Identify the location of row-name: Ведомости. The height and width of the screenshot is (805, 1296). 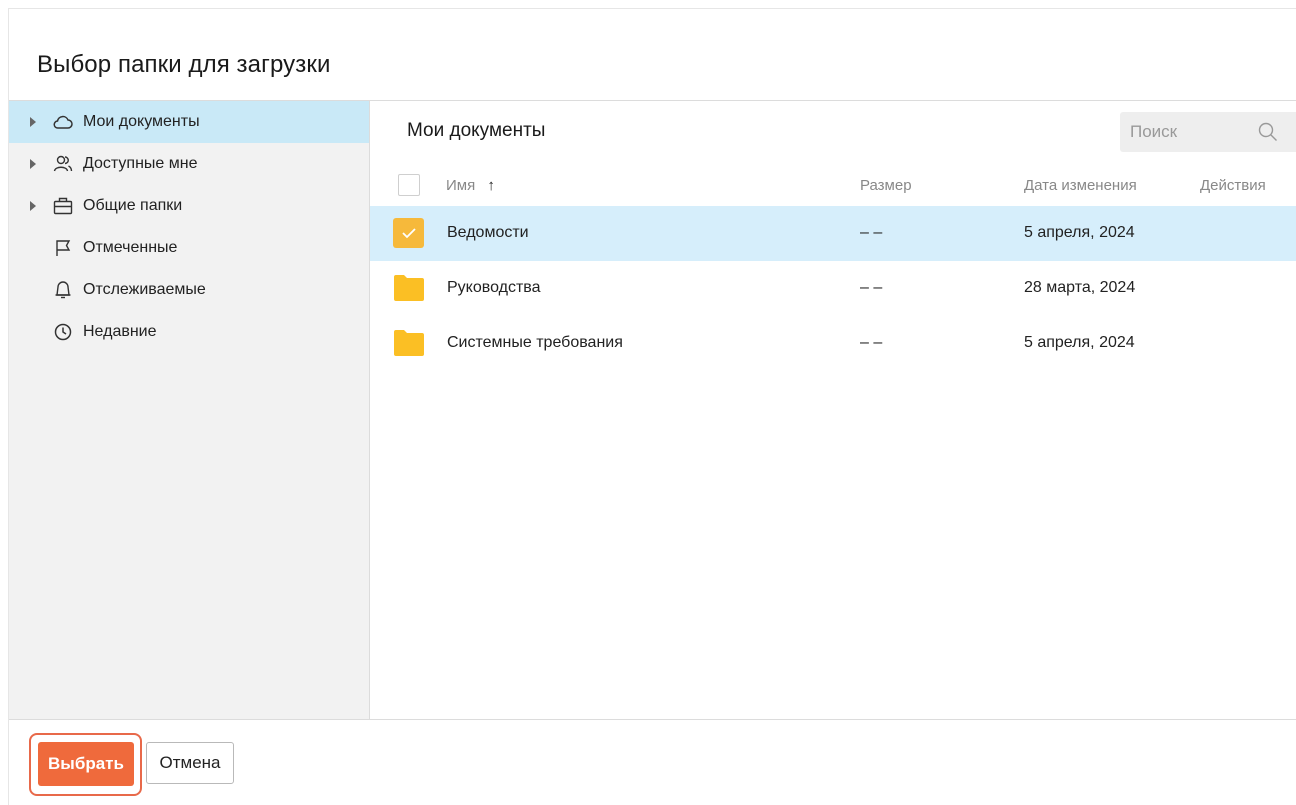
(488, 233).